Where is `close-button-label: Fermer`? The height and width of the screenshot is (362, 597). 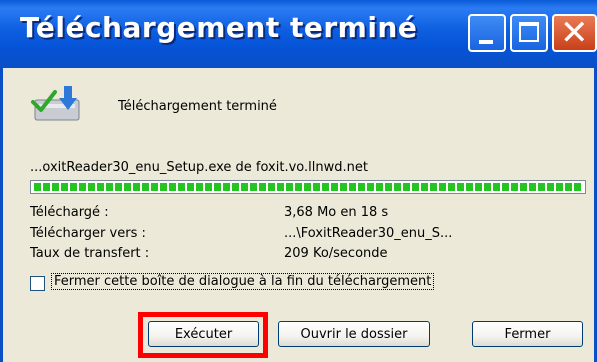 close-button-label: Fermer is located at coordinates (527, 334).